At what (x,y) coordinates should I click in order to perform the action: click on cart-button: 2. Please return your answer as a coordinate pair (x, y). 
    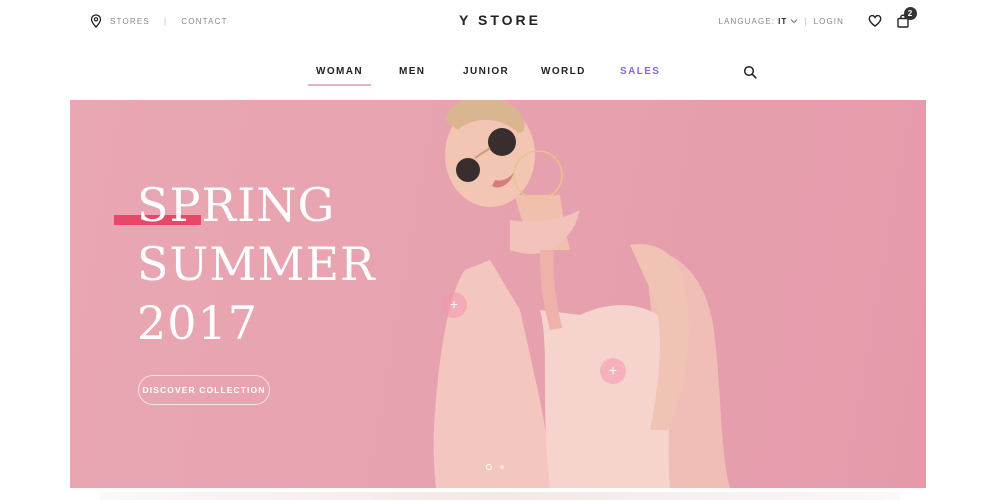
    Looking at the image, I should click on (906, 17).